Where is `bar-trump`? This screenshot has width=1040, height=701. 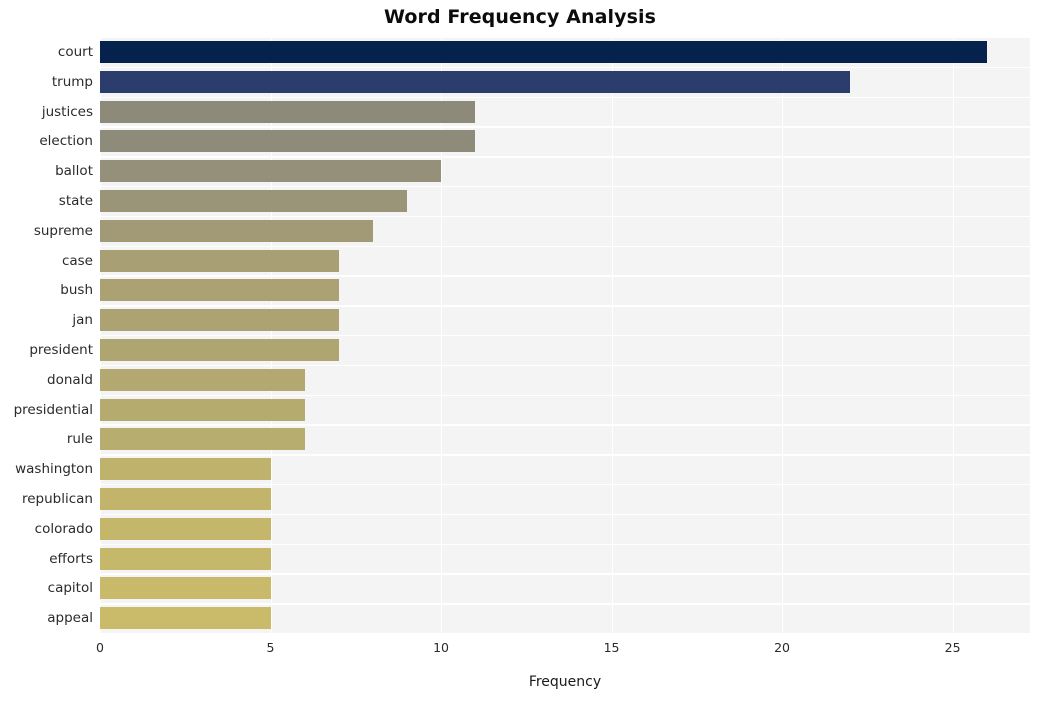
bar-trump is located at coordinates (475, 81).